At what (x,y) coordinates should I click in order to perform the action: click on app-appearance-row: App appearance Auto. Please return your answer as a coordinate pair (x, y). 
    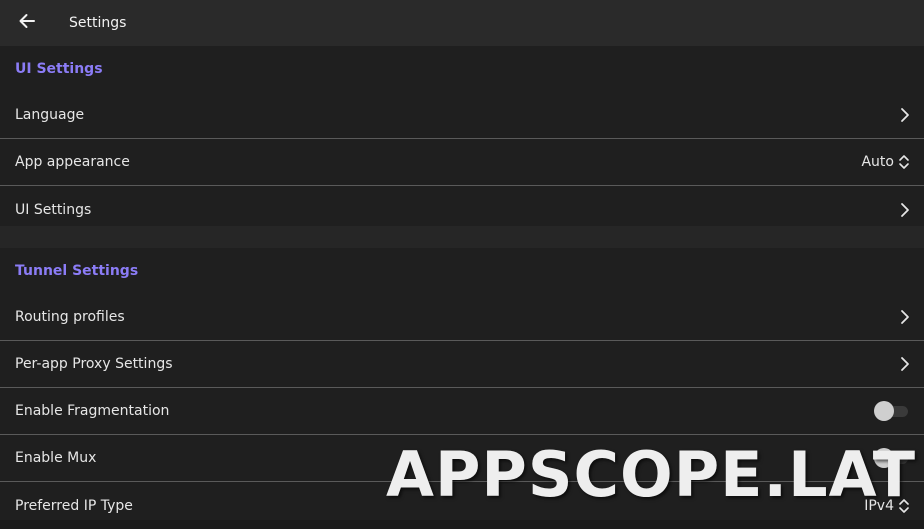
    Looking at the image, I should click on (462, 162).